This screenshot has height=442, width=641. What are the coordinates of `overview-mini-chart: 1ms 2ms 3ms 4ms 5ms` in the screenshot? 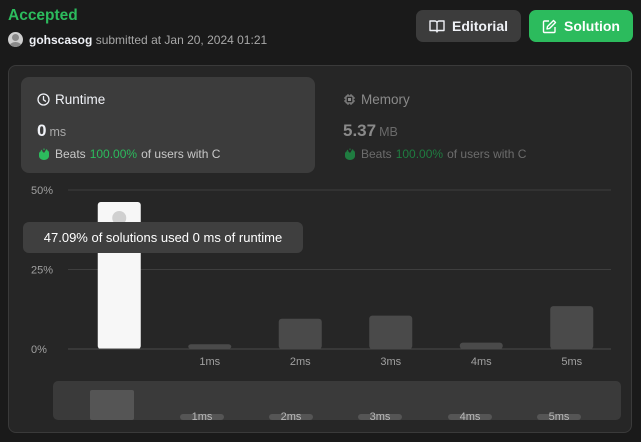 It's located at (335, 406).